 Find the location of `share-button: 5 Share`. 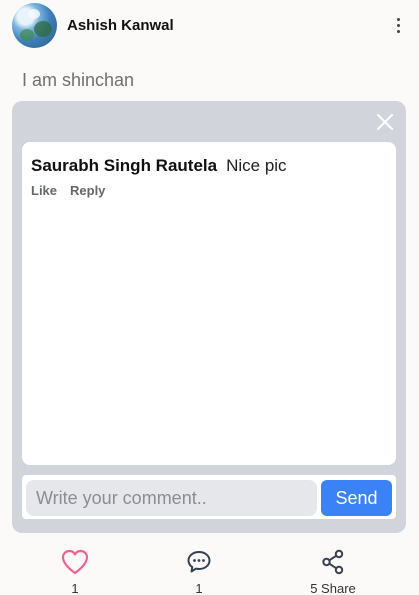

share-button: 5 Share is located at coordinates (333, 571).